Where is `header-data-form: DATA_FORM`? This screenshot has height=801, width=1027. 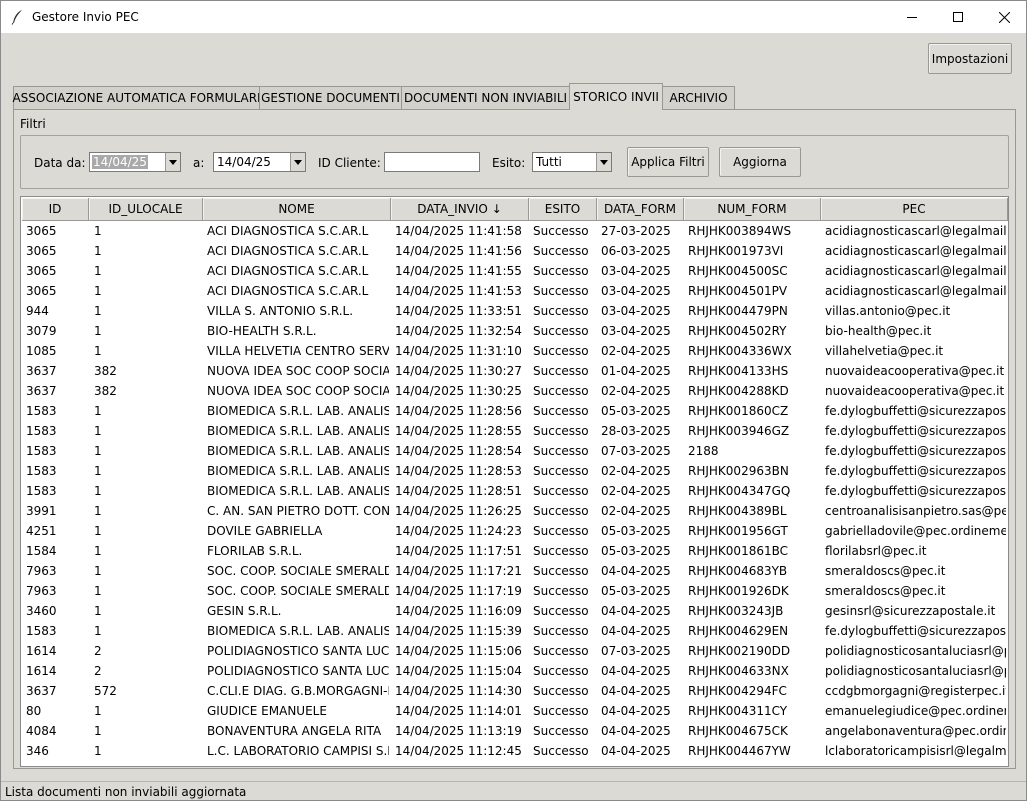 header-data-form: DATA_FORM is located at coordinates (640, 209).